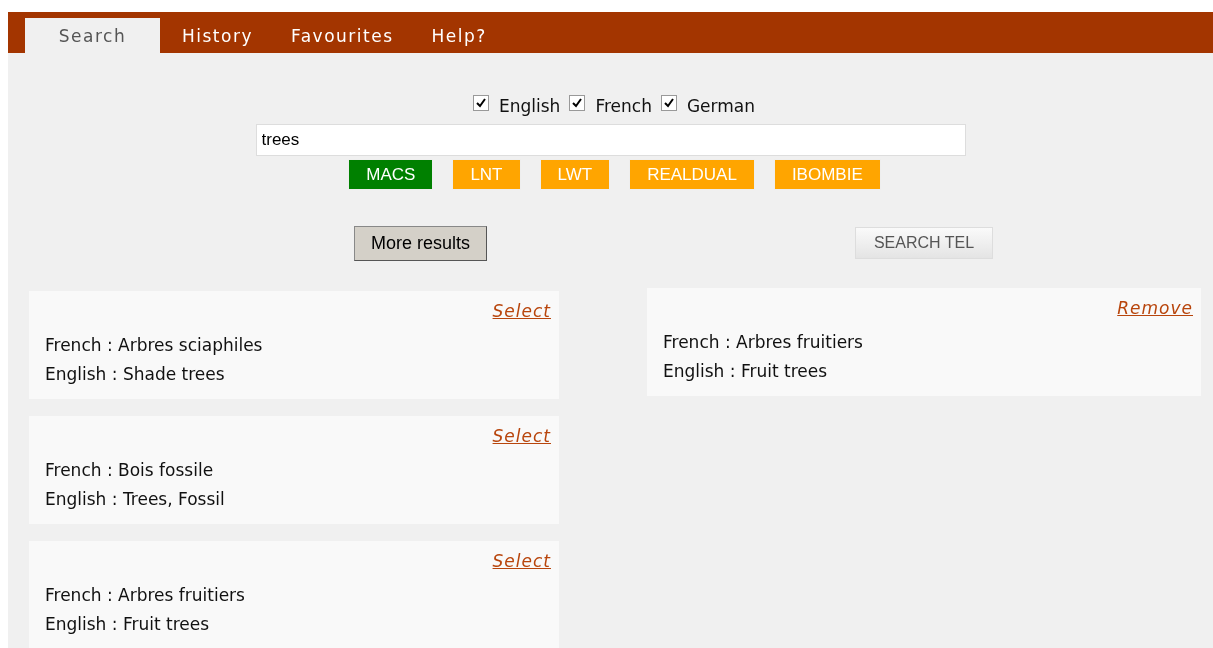 The height and width of the screenshot is (648, 1213). What do you see at coordinates (135, 374) in the screenshot?
I see `result-text: English : Shade trees` at bounding box center [135, 374].